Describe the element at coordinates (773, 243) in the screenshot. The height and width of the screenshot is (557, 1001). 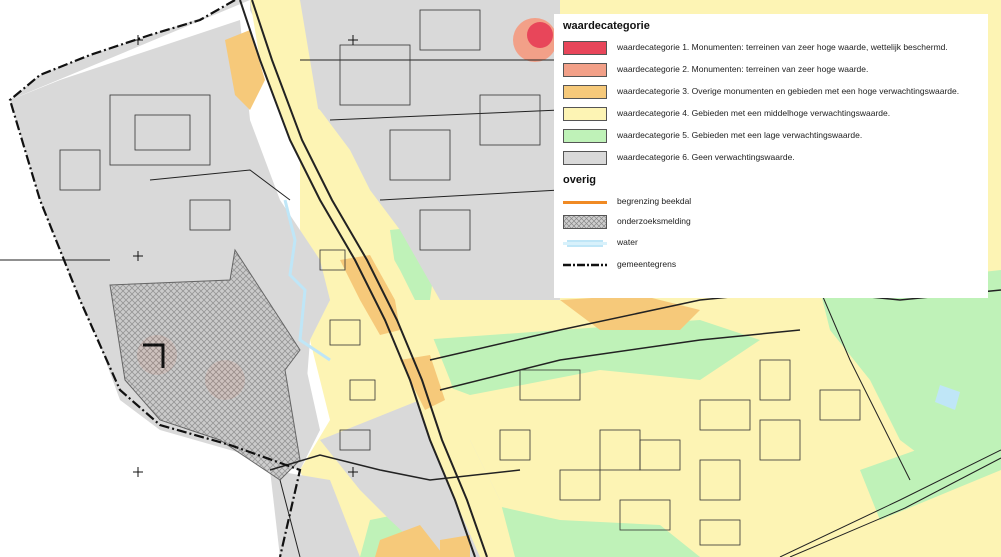
I see `legend-item-water: water` at that location.